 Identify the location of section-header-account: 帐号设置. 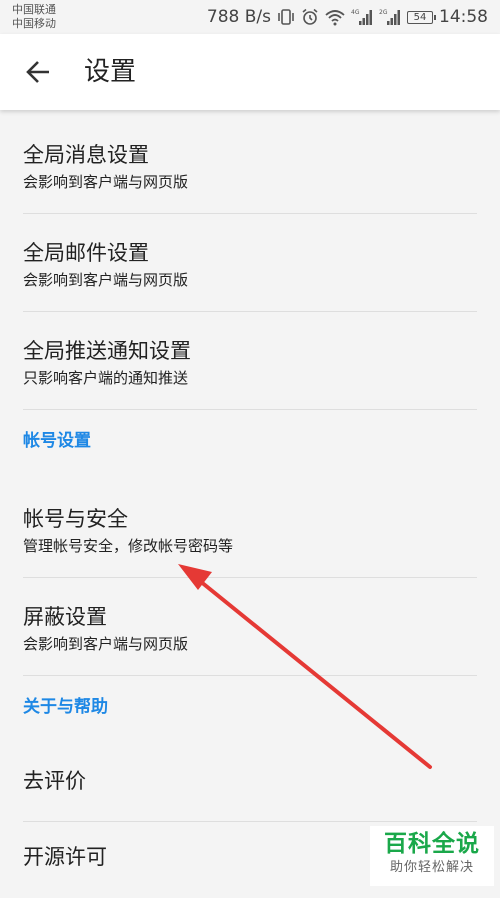
(57, 441).